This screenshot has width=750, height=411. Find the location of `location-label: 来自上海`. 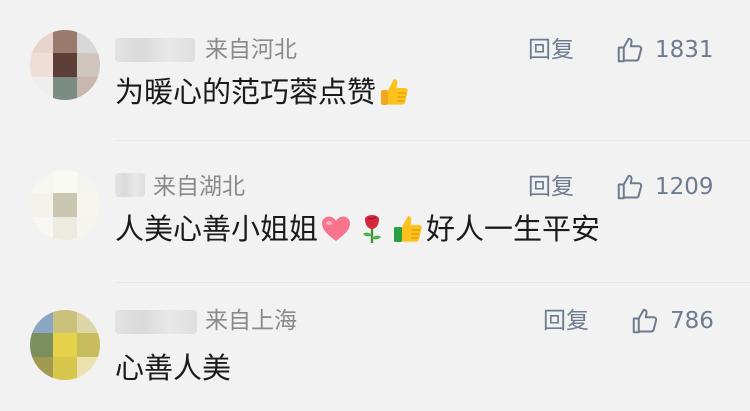

location-label: 来自上海 is located at coordinates (251, 321).